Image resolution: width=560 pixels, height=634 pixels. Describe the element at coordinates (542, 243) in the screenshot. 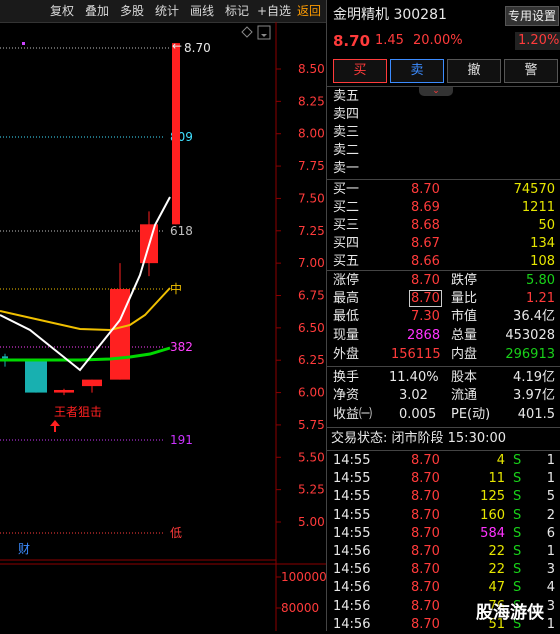

I see `bid-volume: 134` at that location.